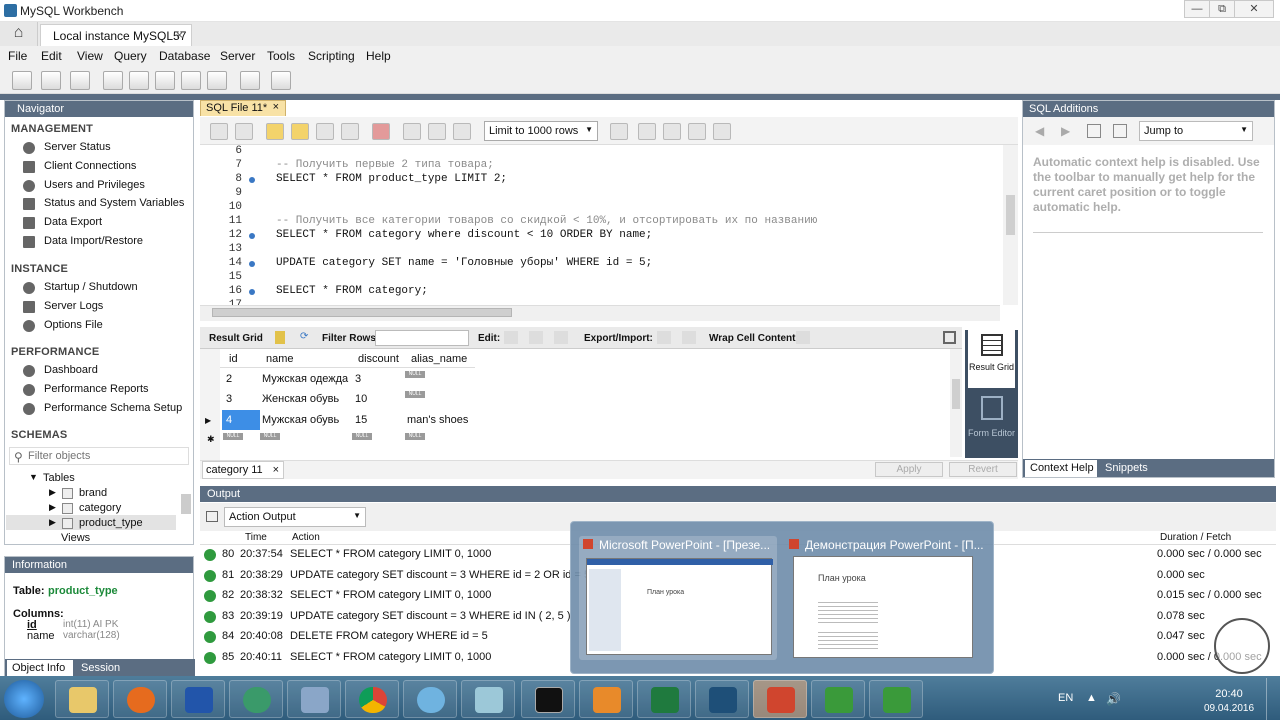 Image resolution: width=1280 pixels, height=720 pixels. Describe the element at coordinates (358, 379) in the screenshot. I see `cell-discount: 3` at that location.